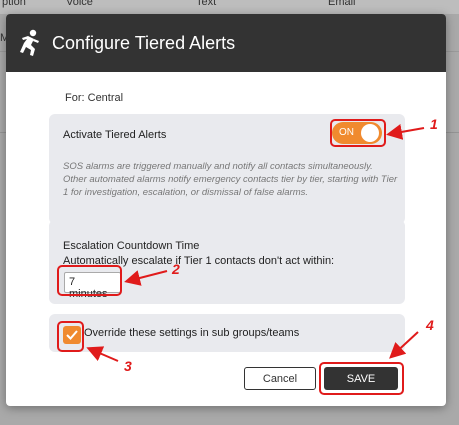 This screenshot has height=425, width=459. Describe the element at coordinates (434, 124) in the screenshot. I see `annotation-number-1: 1` at that location.